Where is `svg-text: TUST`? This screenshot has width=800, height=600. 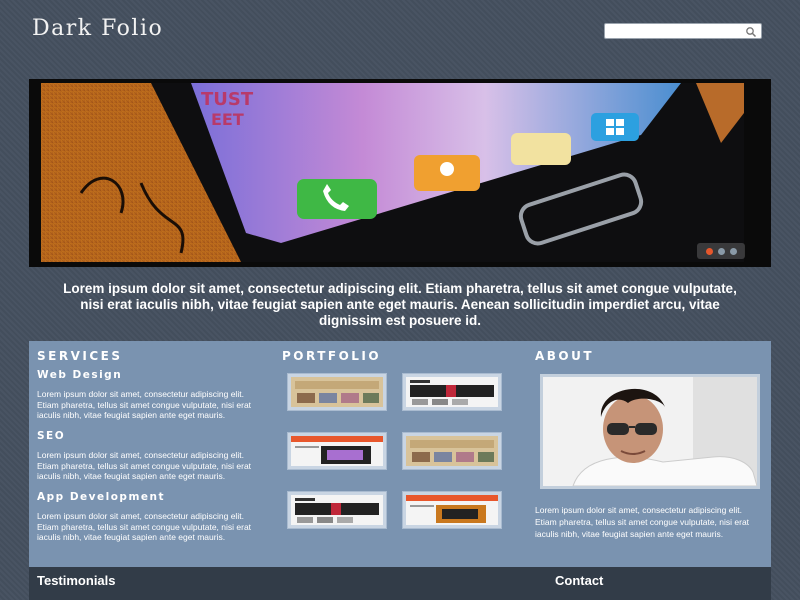
svg-text: TUST is located at coordinates (227, 99).